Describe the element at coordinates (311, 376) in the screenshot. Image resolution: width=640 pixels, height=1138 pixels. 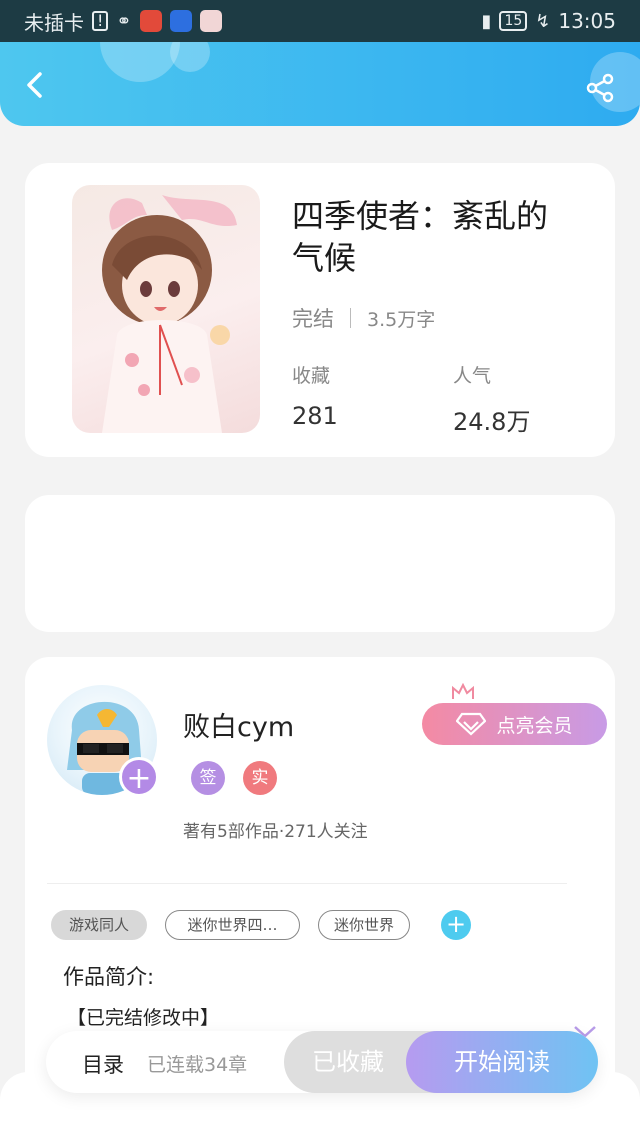
I see `favorites-label: 收藏` at that location.